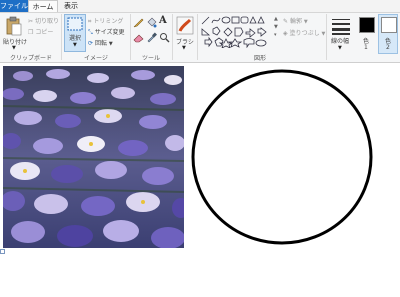 The image size is (400, 297). Describe the element at coordinates (341, 27) in the screenshot. I see `line-width-icon` at that location.